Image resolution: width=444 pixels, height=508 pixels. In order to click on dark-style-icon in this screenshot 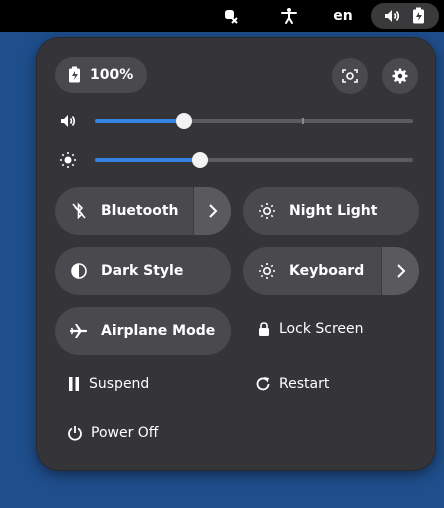, I will do `click(79, 271)`.